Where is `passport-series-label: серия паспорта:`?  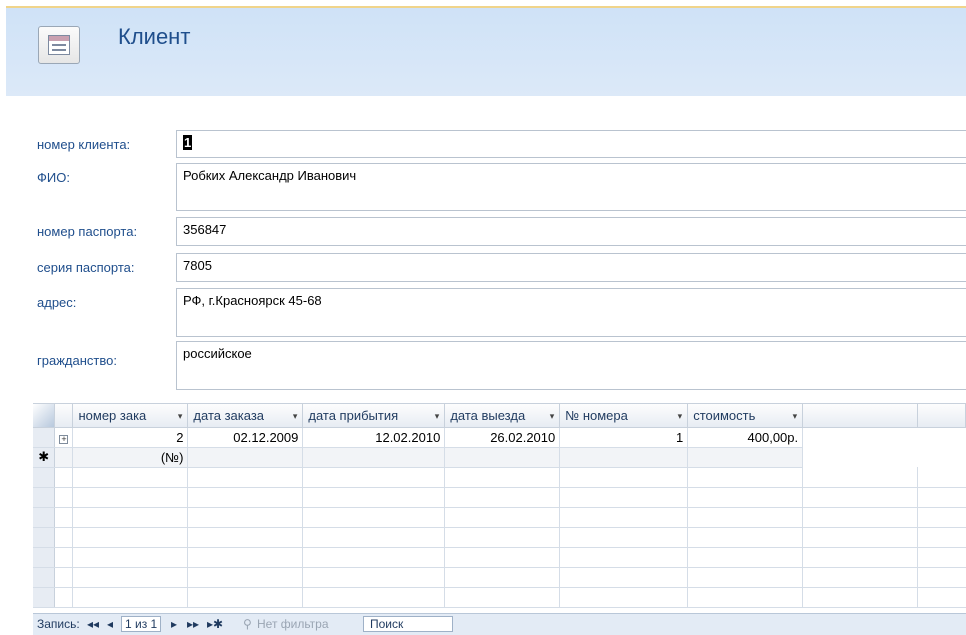
passport-series-label: серия паспорта: is located at coordinates (86, 267).